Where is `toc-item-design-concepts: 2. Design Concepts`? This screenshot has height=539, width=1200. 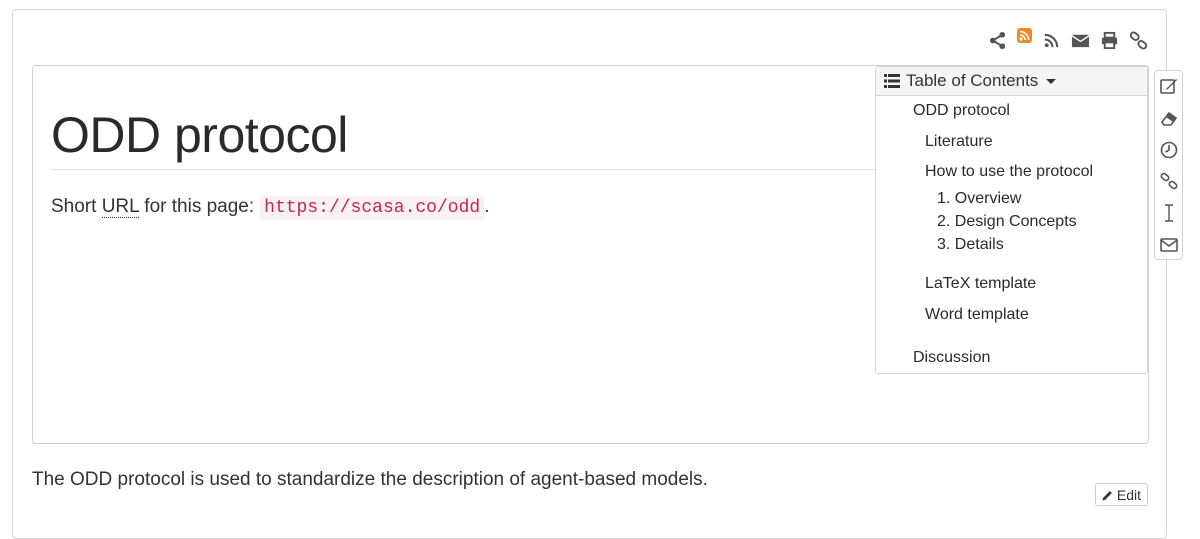 toc-item-design-concepts: 2. Design Concepts is located at coordinates (1007, 222).